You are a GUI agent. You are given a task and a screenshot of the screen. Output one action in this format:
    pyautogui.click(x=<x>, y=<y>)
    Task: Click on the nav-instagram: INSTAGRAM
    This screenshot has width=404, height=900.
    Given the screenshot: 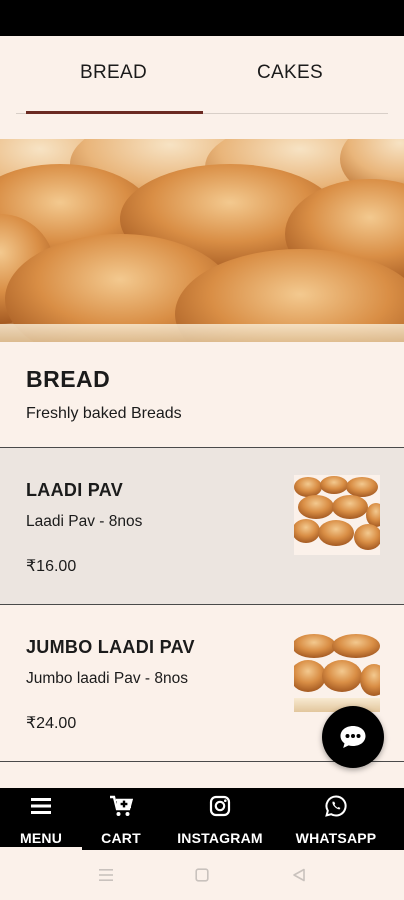 What is the action you would take?
    pyautogui.click(x=220, y=819)
    